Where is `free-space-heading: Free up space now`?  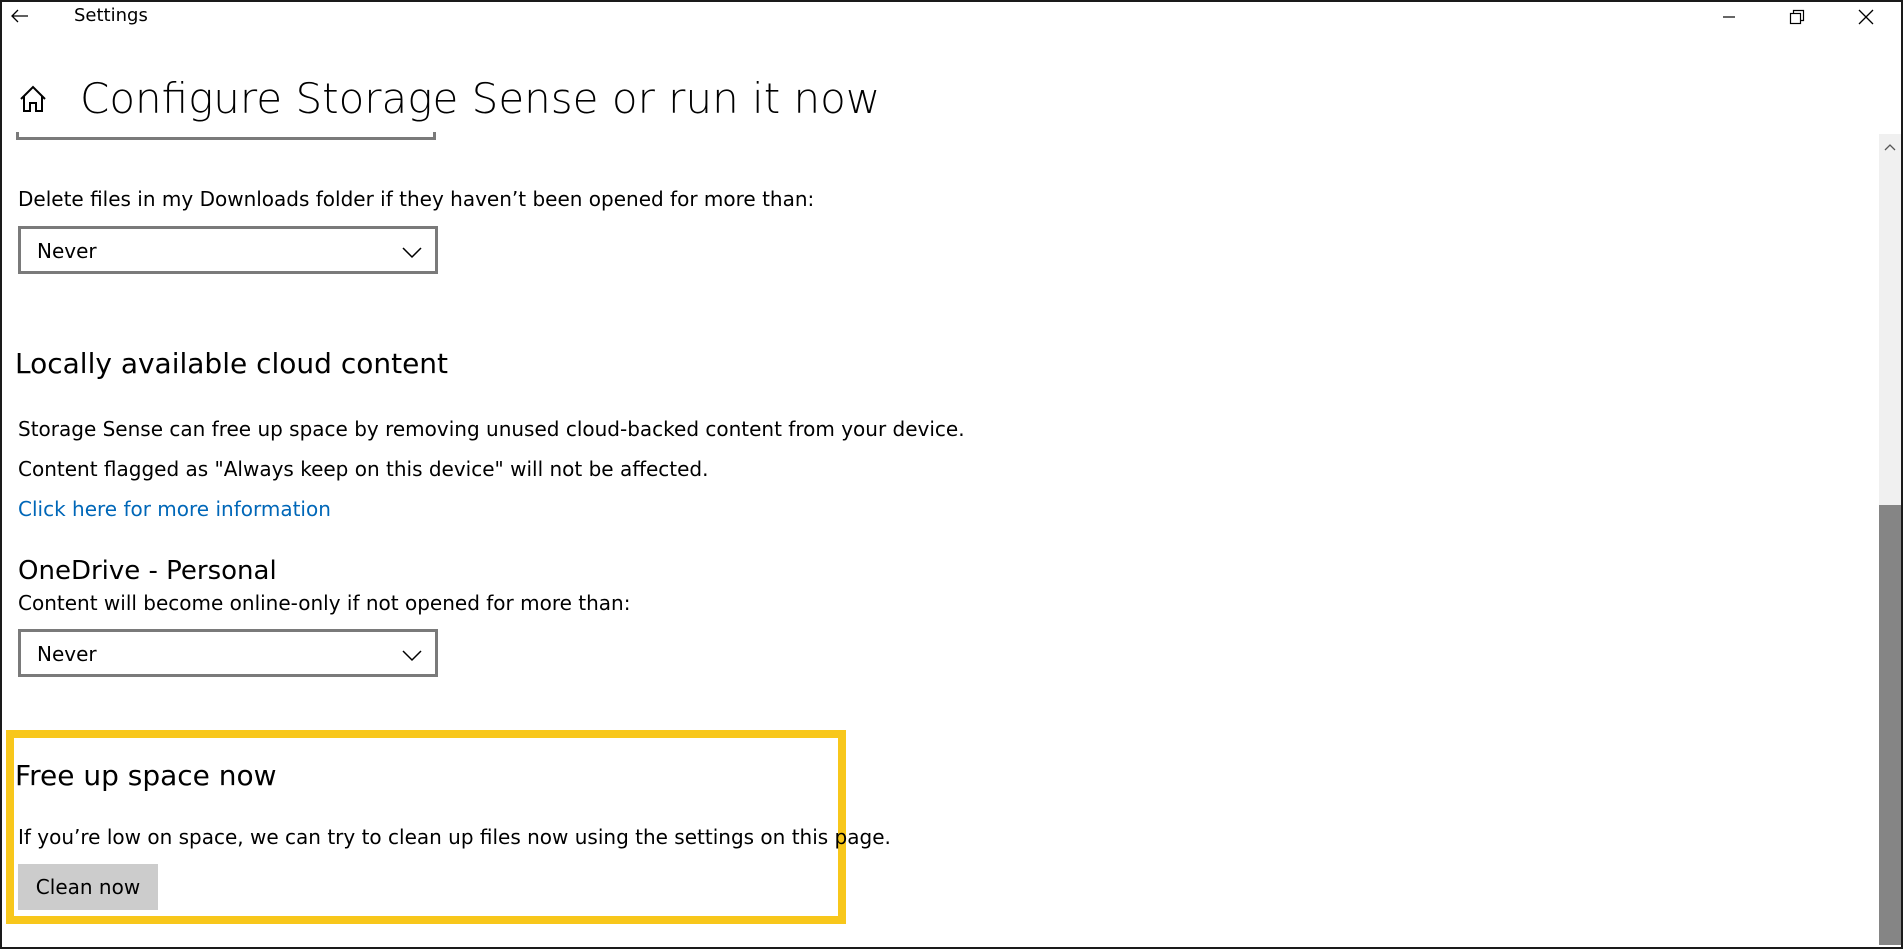
free-space-heading: Free up space now is located at coordinates (146, 775).